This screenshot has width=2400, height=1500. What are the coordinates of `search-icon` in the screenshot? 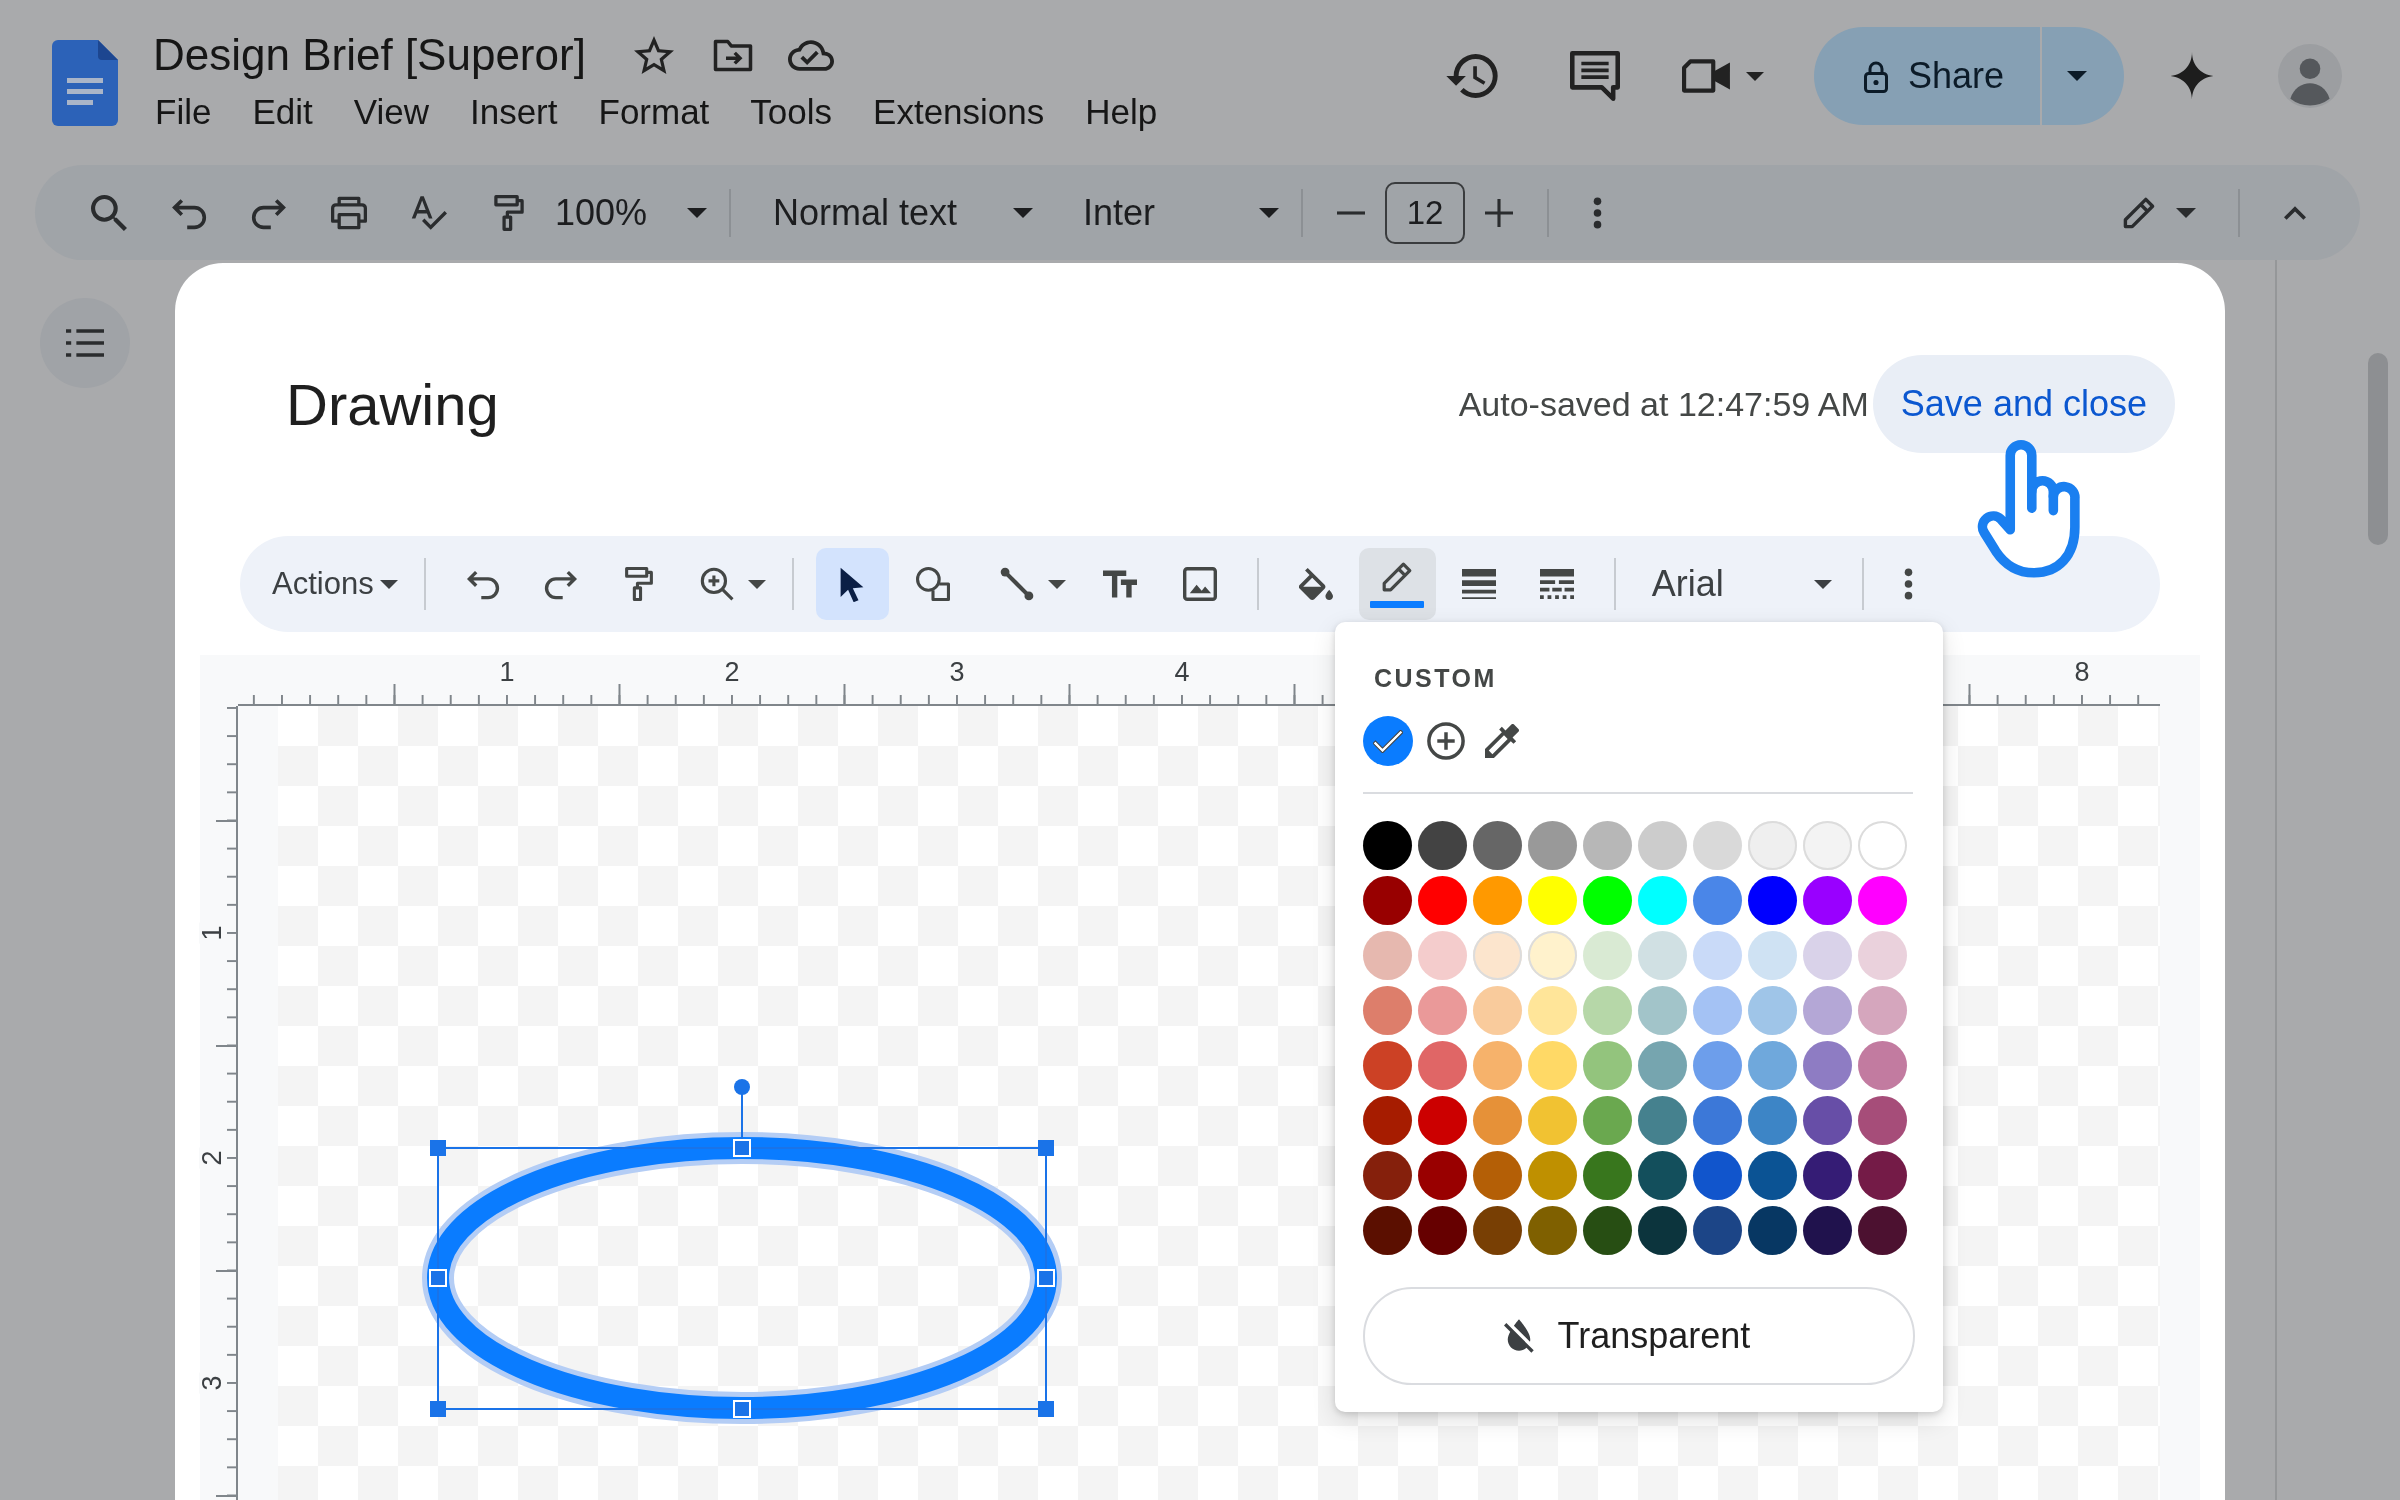 It's located at (109, 212).